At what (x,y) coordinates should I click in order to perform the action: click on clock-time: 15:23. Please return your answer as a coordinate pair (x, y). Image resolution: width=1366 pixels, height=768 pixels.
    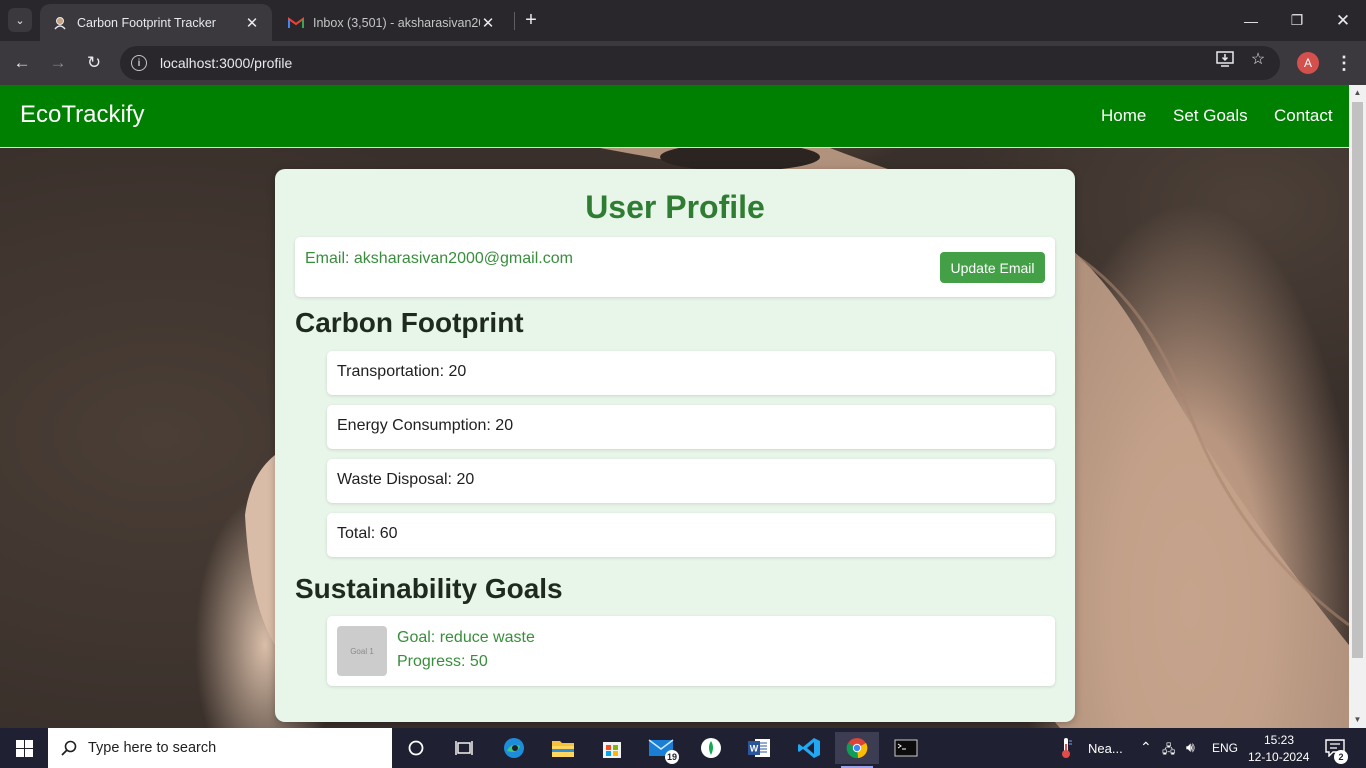
    Looking at the image, I should click on (1279, 740).